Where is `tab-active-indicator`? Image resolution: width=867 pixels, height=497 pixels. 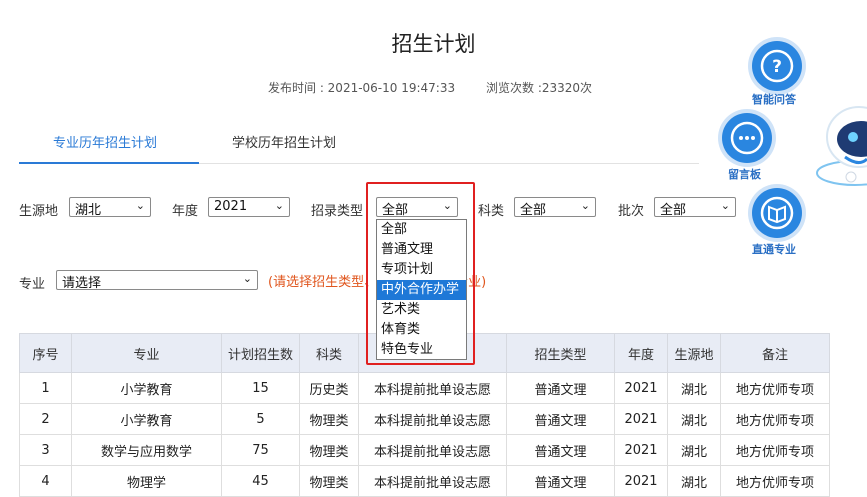 tab-active-indicator is located at coordinates (109, 163).